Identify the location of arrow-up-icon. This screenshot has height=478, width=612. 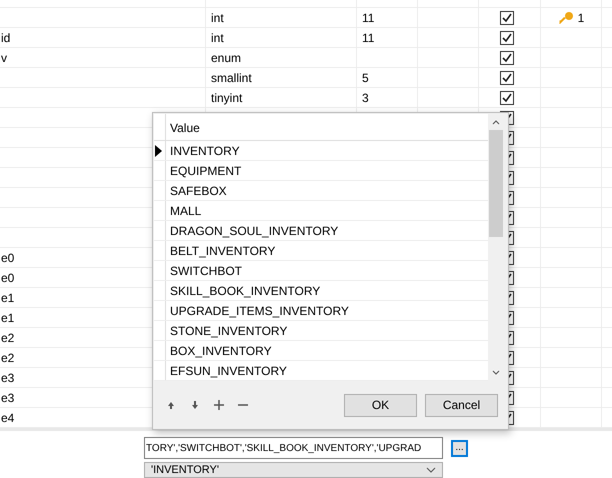
(171, 405).